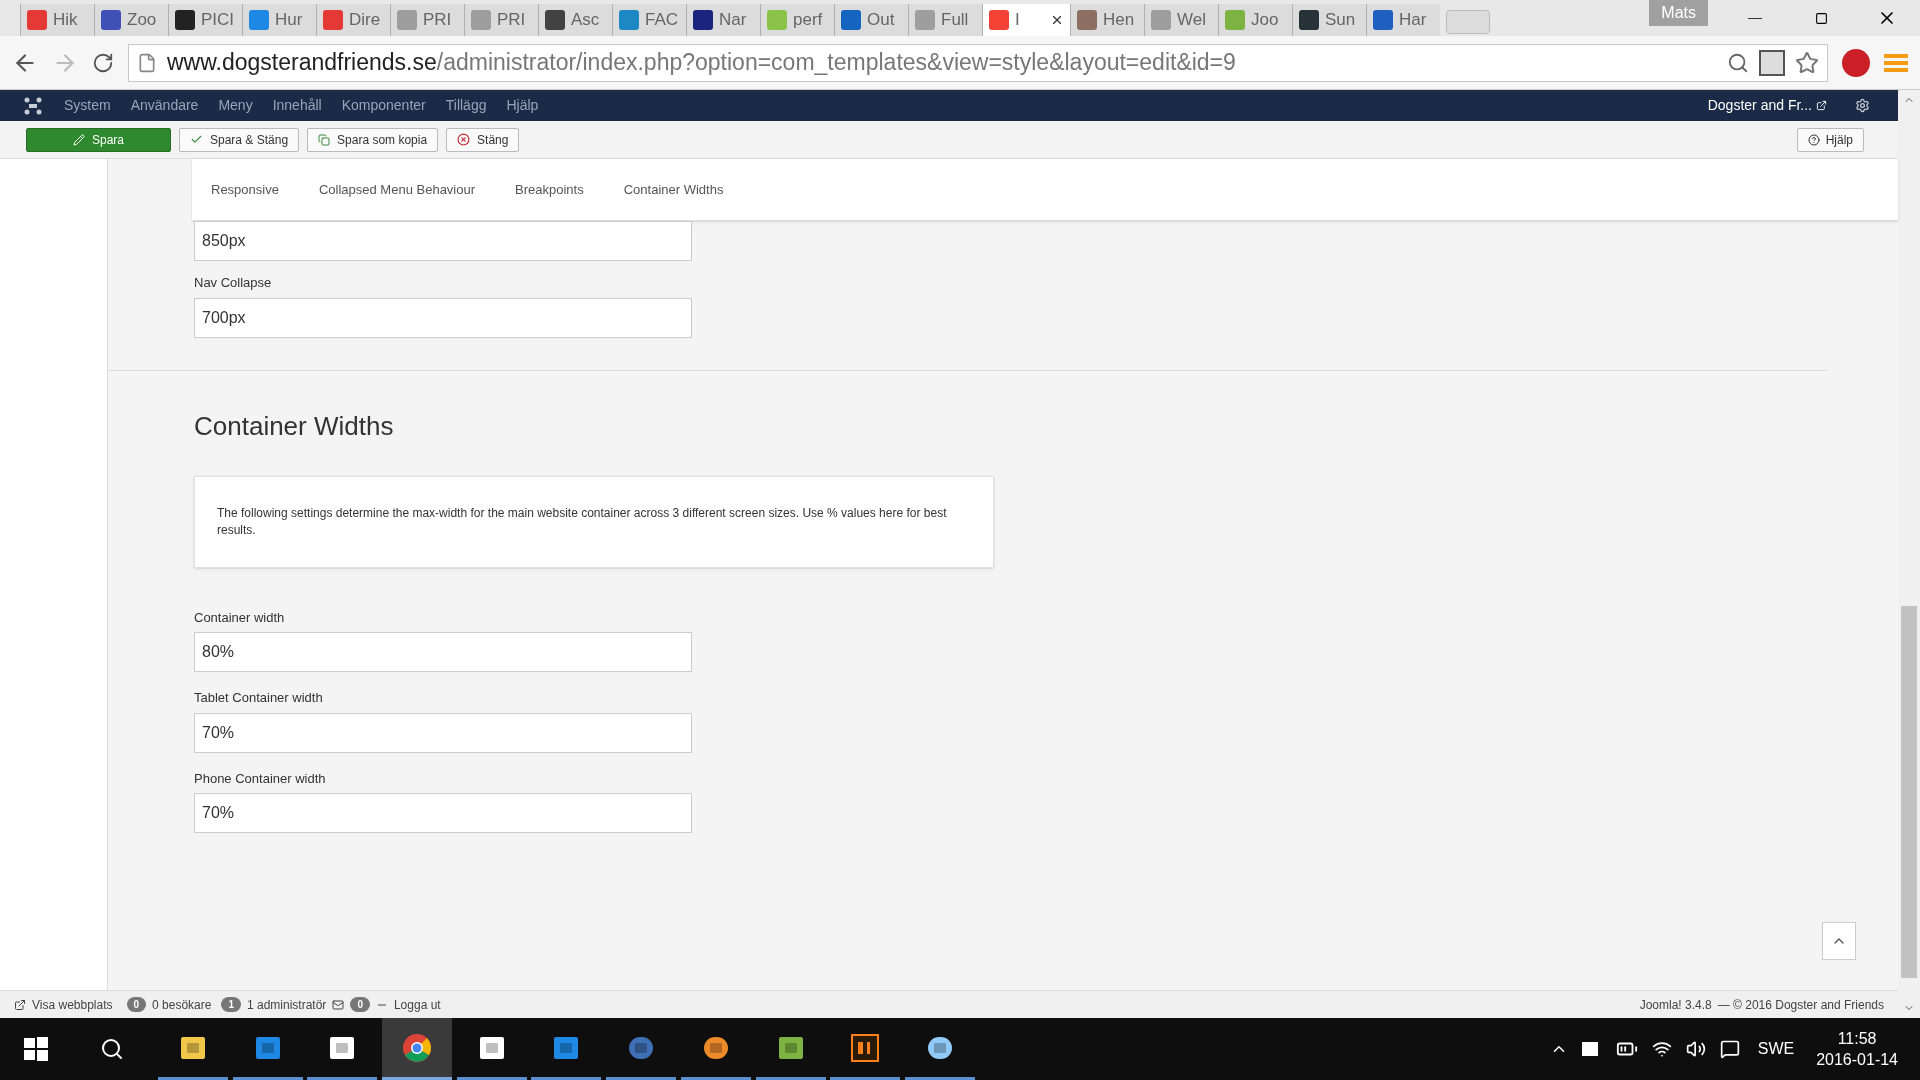  What do you see at coordinates (466, 105) in the screenshot?
I see `admin-menu-item: Tillägg` at bounding box center [466, 105].